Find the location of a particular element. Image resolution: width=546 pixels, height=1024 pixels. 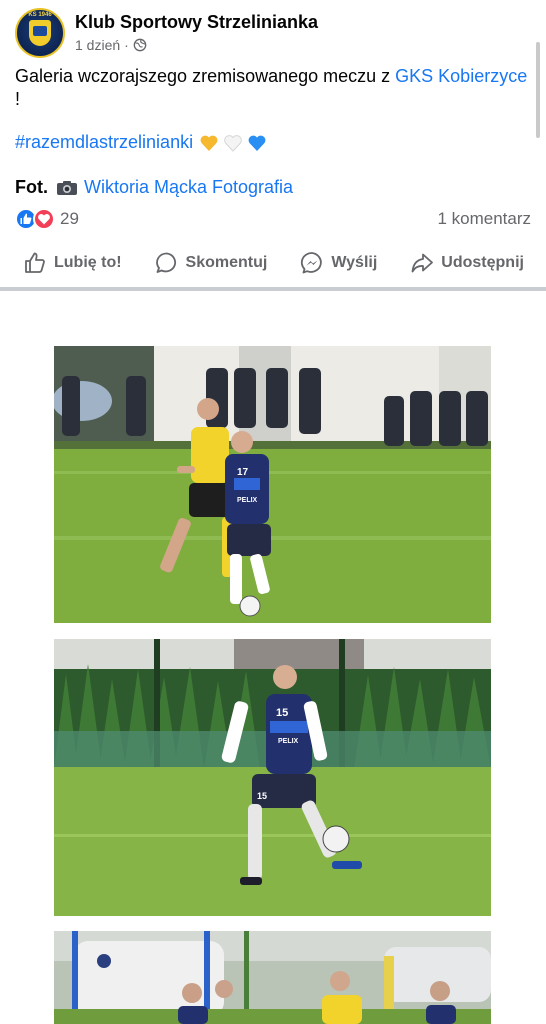

hashtag-line: #razemdlastrzelinianki is located at coordinates (141, 142).